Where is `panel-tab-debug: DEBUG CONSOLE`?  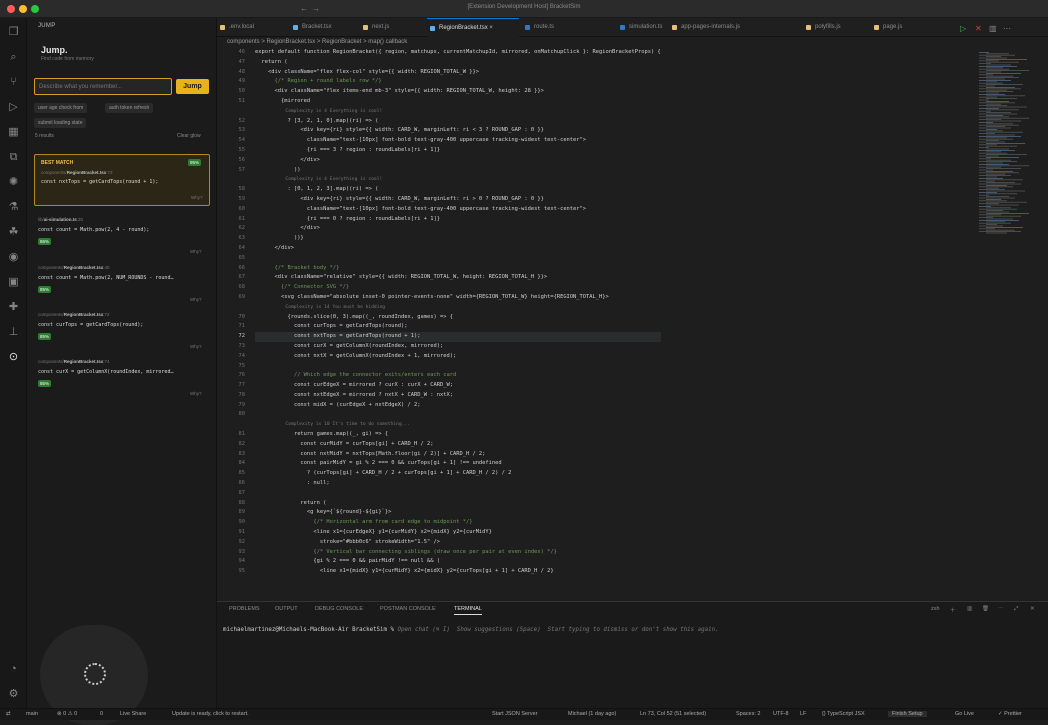 panel-tab-debug: DEBUG CONSOLE is located at coordinates (339, 609).